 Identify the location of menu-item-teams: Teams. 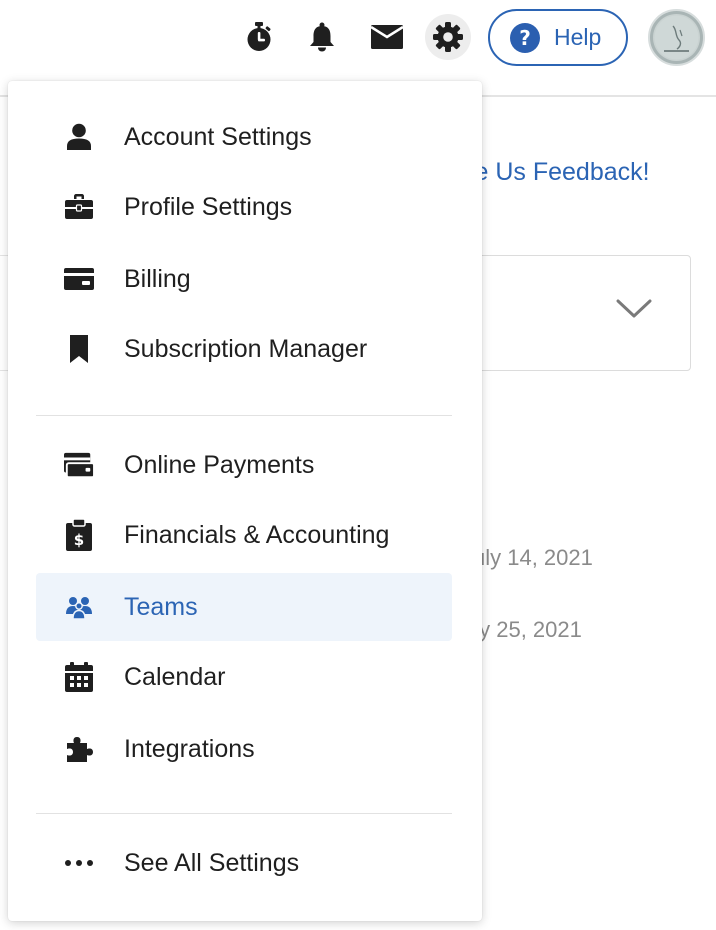
(244, 607).